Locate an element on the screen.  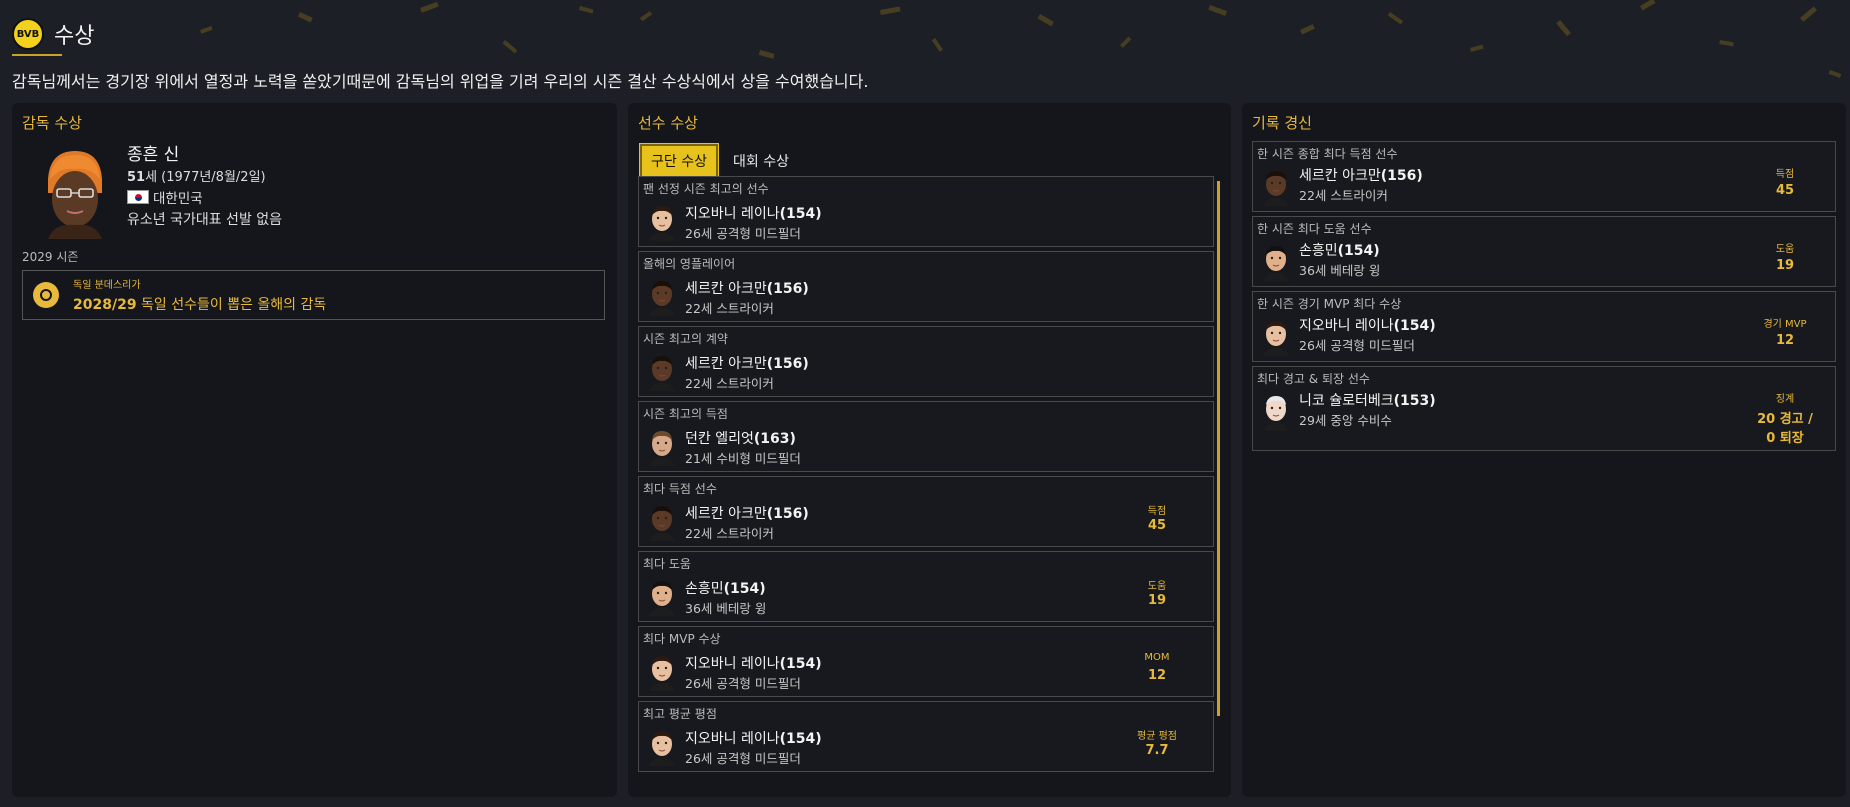
korea-flag-icon is located at coordinates (138, 197).